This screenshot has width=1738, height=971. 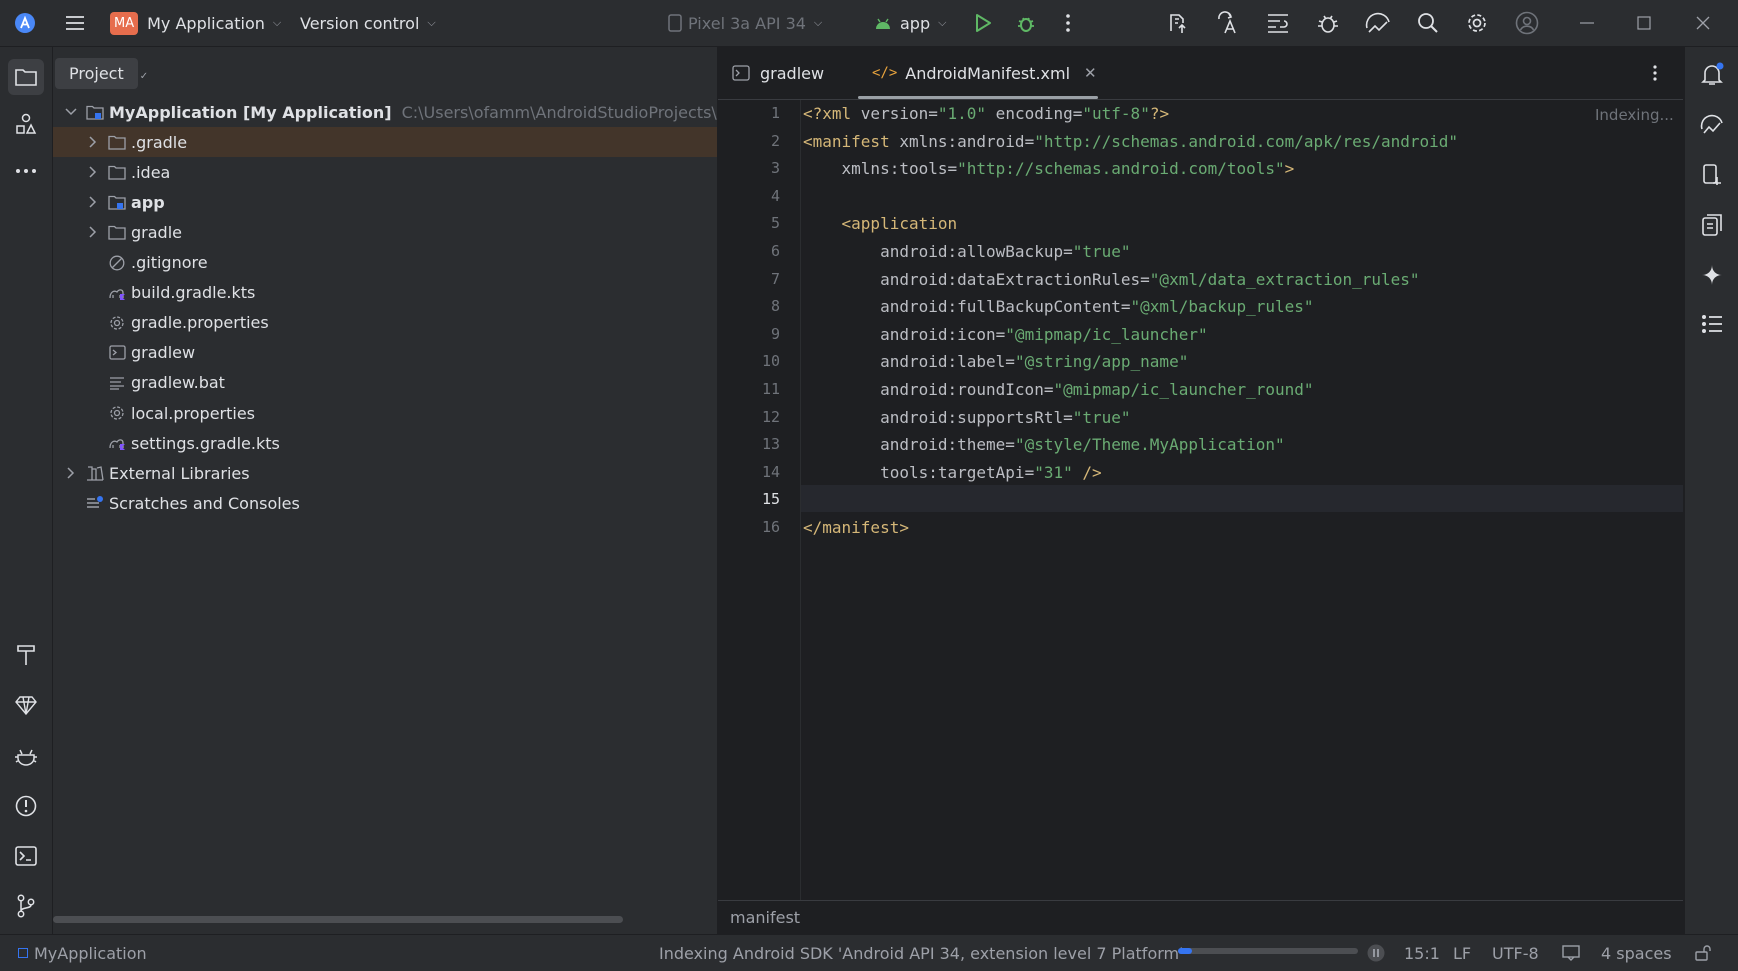 I want to click on chevron-down-icon: ✓, so click(x=144, y=76).